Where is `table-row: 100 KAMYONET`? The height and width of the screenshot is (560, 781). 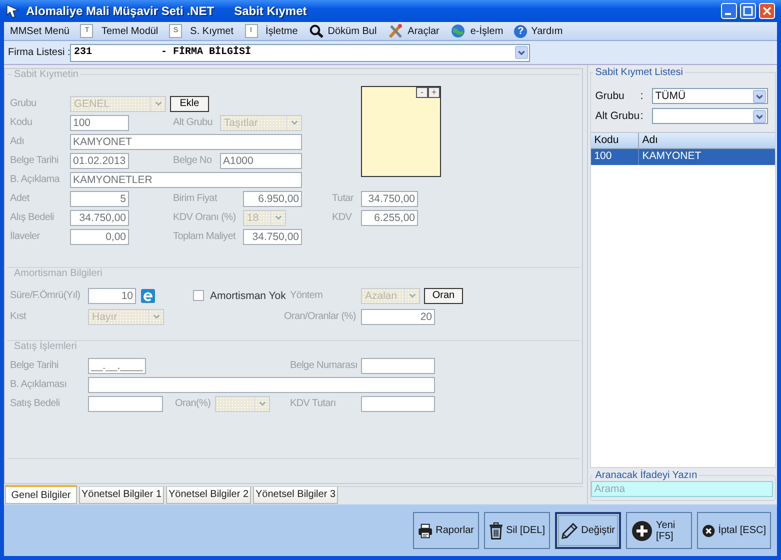
table-row: 100 KAMYONET is located at coordinates (683, 157).